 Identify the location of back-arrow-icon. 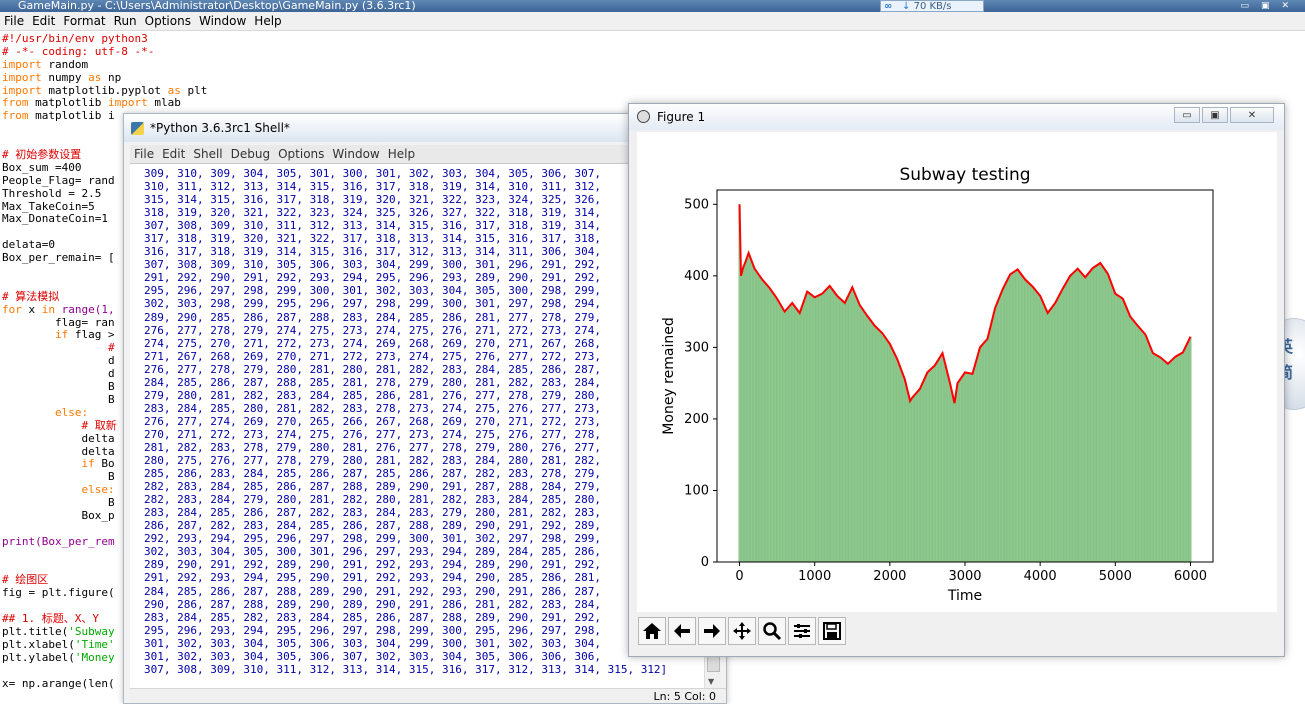
(682, 631).